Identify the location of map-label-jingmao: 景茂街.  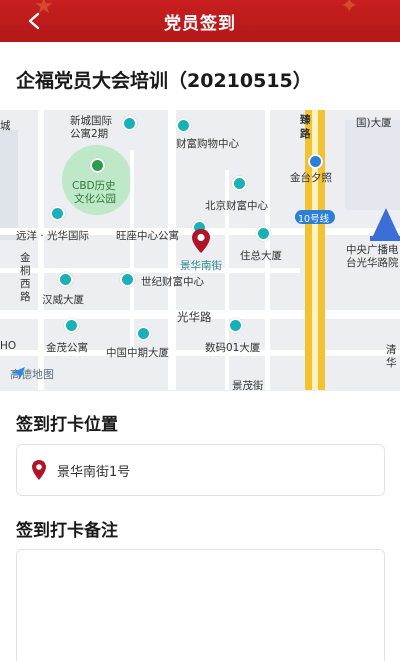
(248, 385).